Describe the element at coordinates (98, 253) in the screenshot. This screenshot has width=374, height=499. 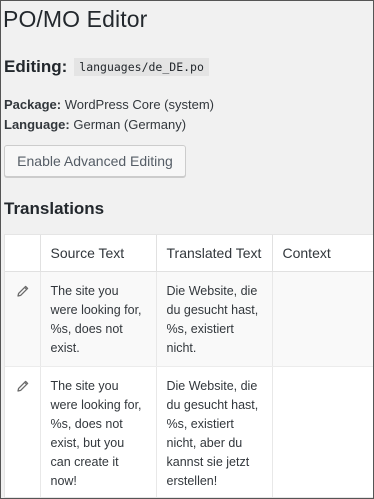
I see `column-header-source: Source Text` at that location.